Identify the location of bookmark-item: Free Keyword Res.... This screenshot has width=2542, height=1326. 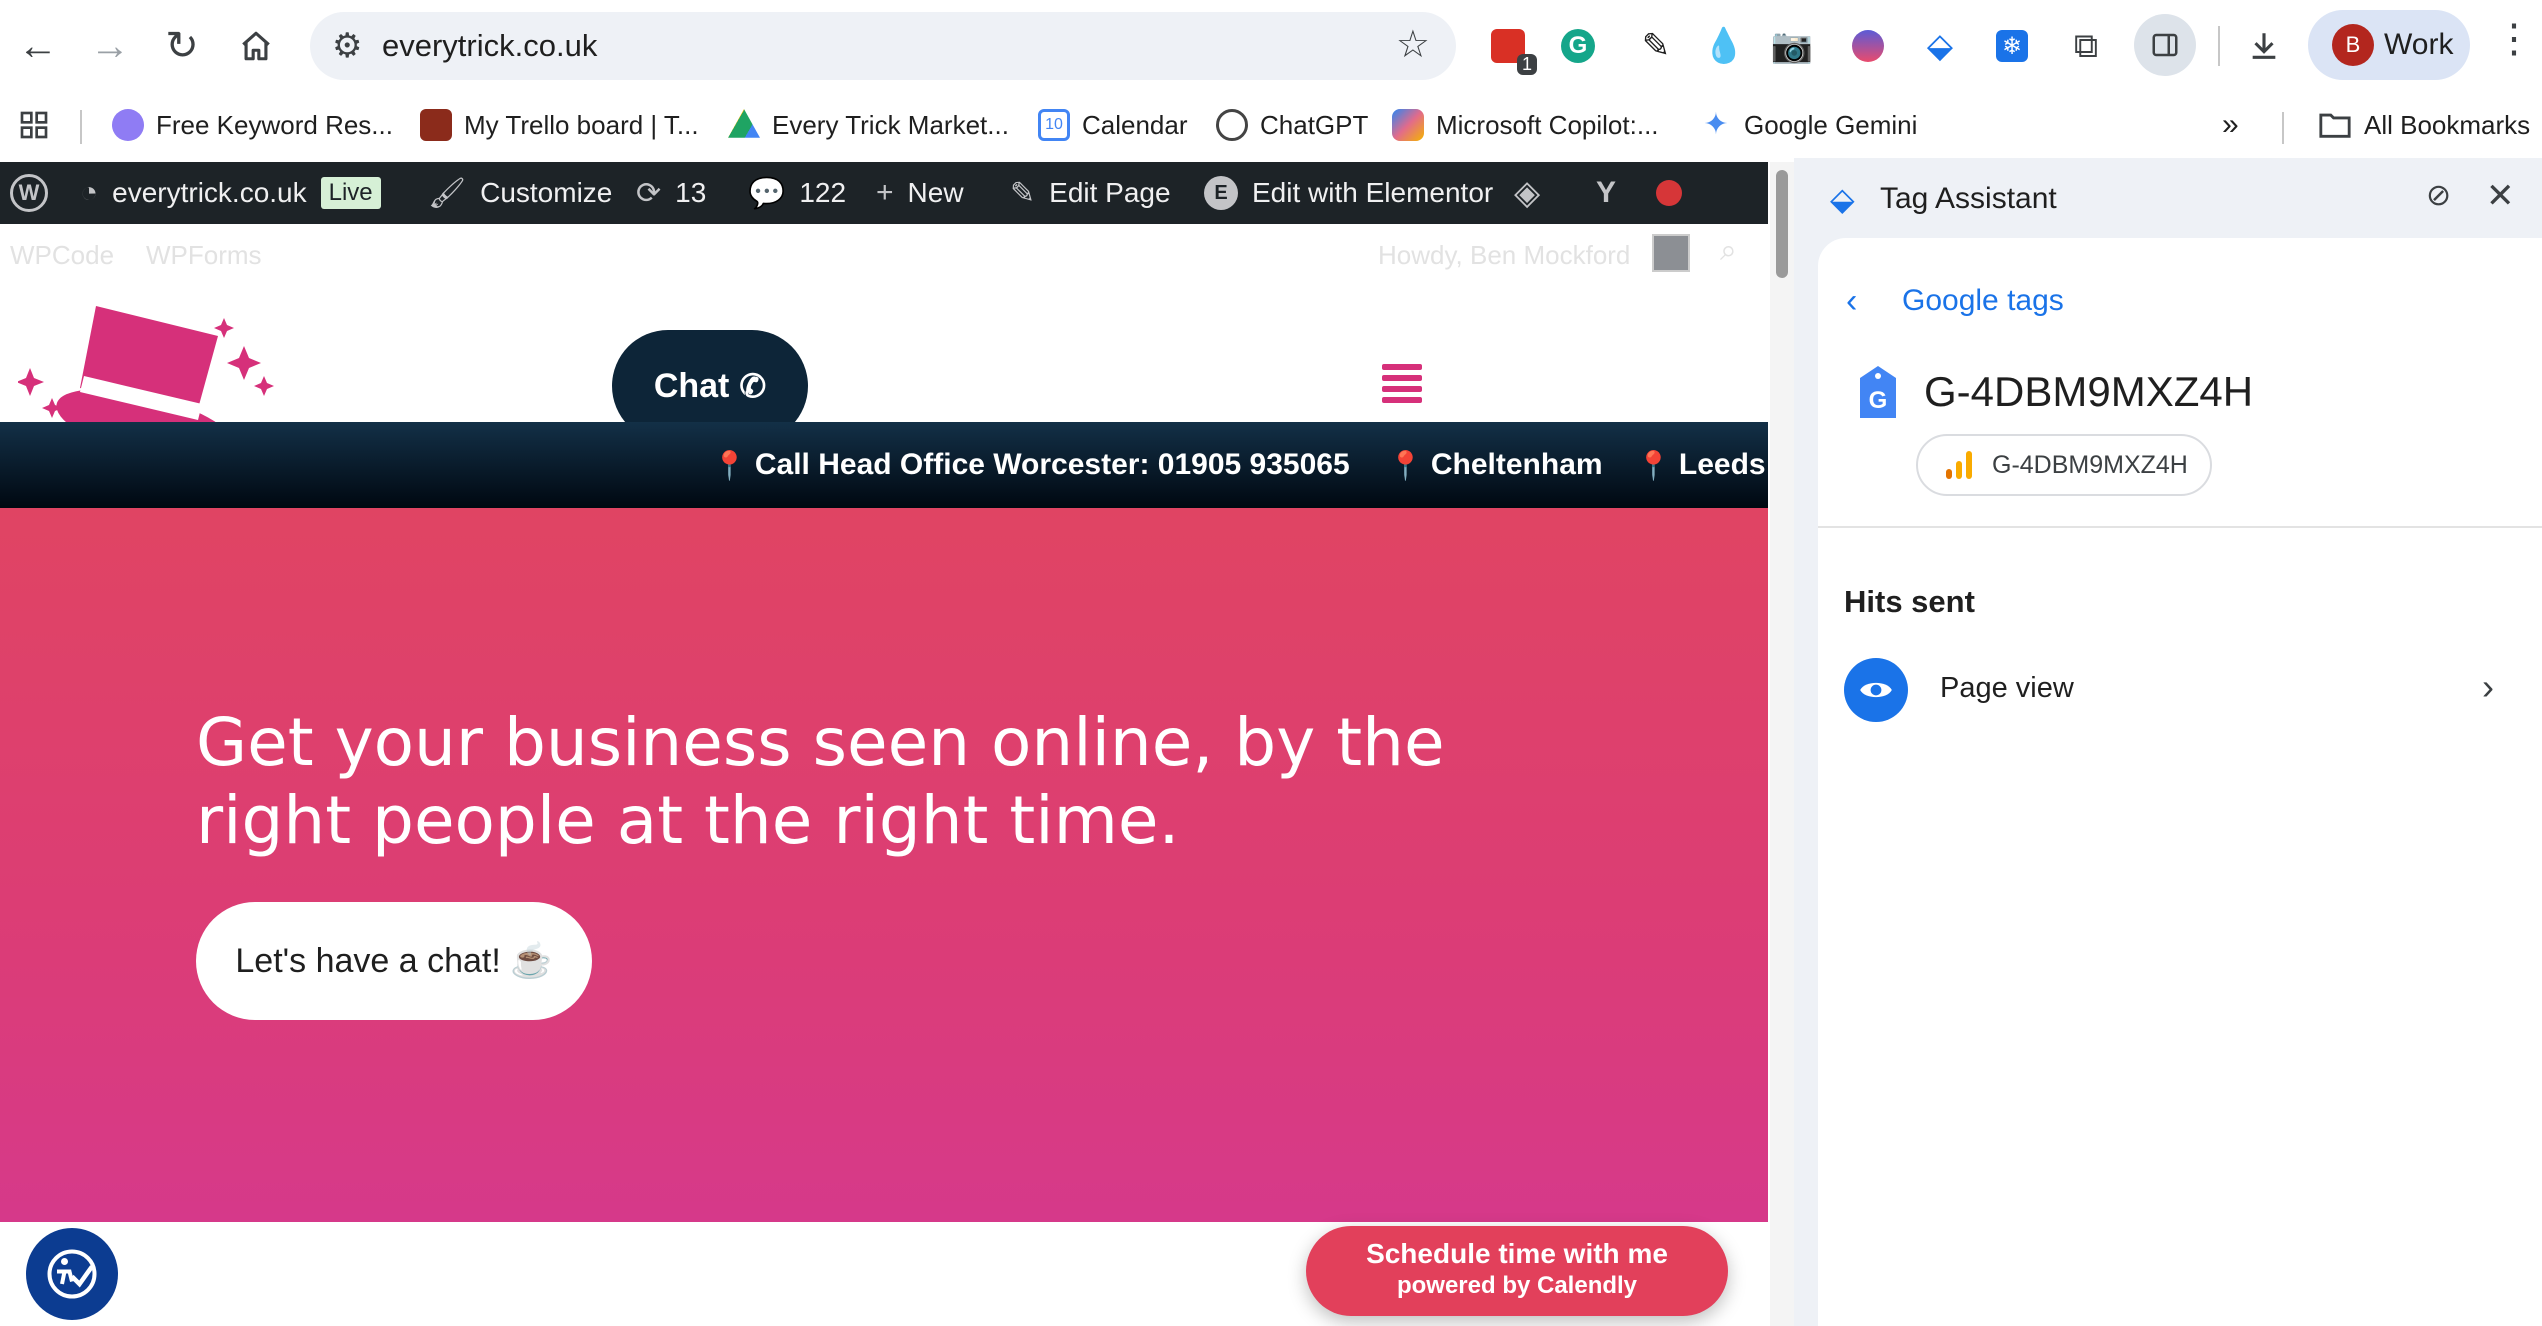
(252, 125).